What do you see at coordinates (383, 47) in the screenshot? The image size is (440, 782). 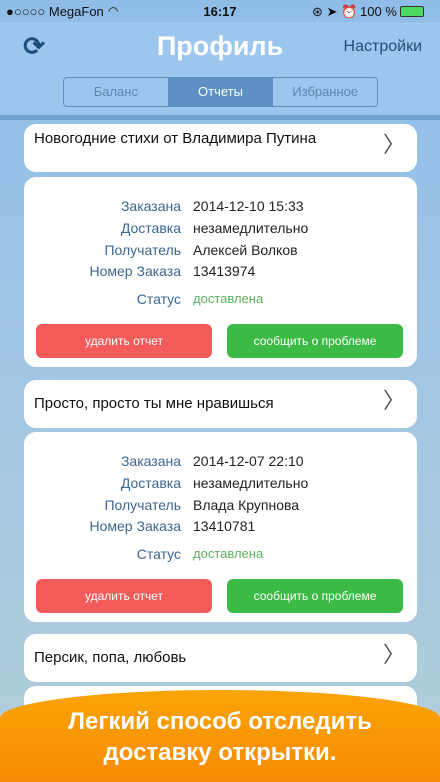 I see `settings-button: Настройки` at bounding box center [383, 47].